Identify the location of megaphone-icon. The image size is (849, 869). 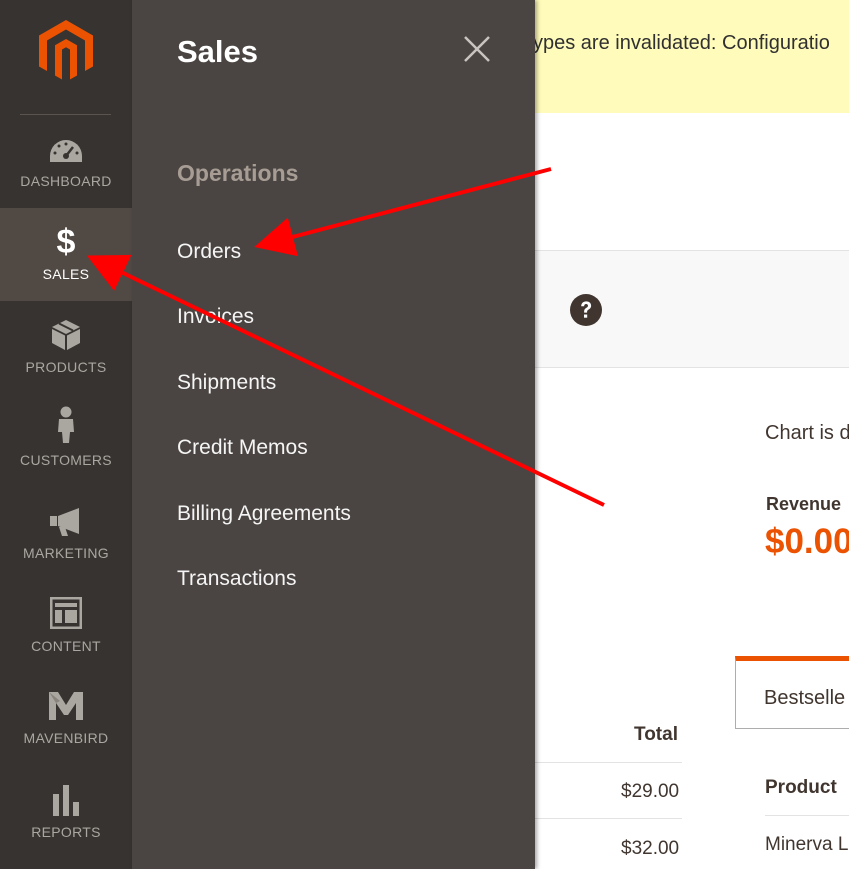
(64, 522).